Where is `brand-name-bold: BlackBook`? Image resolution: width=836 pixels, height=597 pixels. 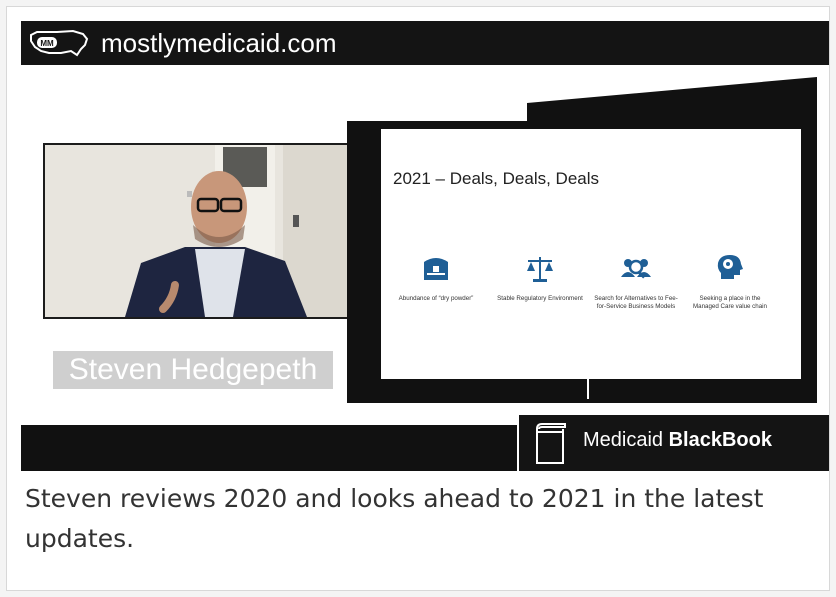
brand-name-bold: BlackBook is located at coordinates (720, 440).